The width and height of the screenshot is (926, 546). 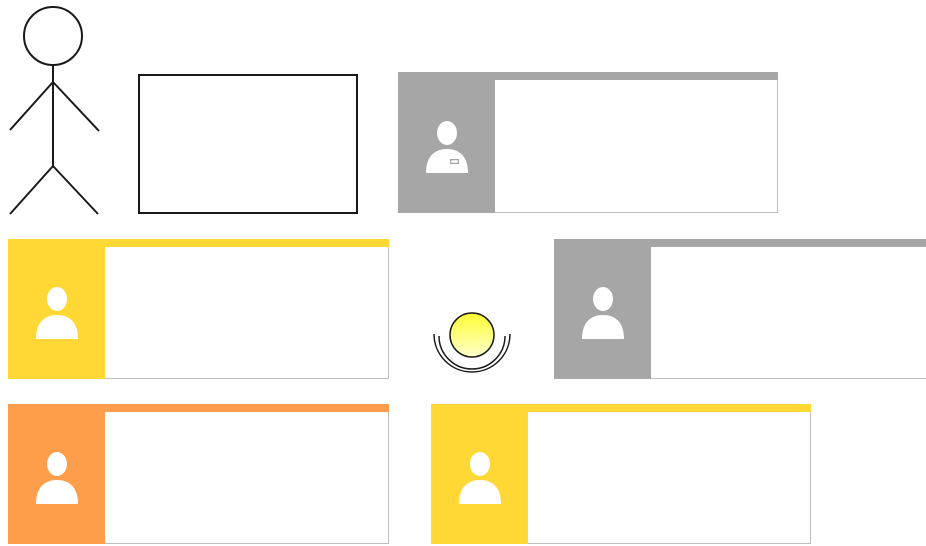 What do you see at coordinates (248, 144) in the screenshot?
I see `plain-rectangle` at bounding box center [248, 144].